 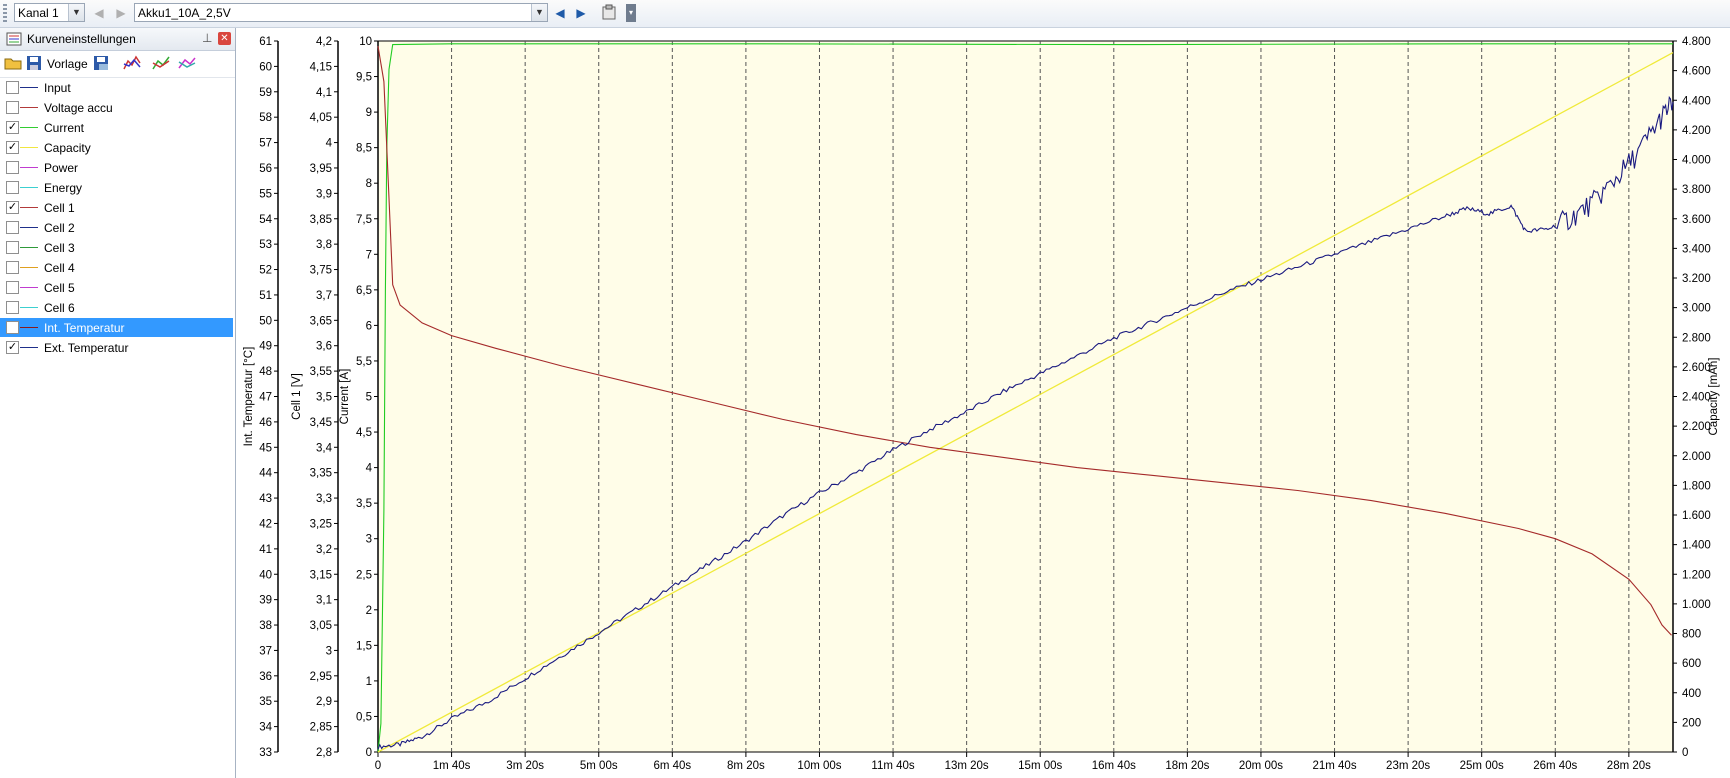 I want to click on y-tick-label: 1.800, so click(x=1696, y=486).